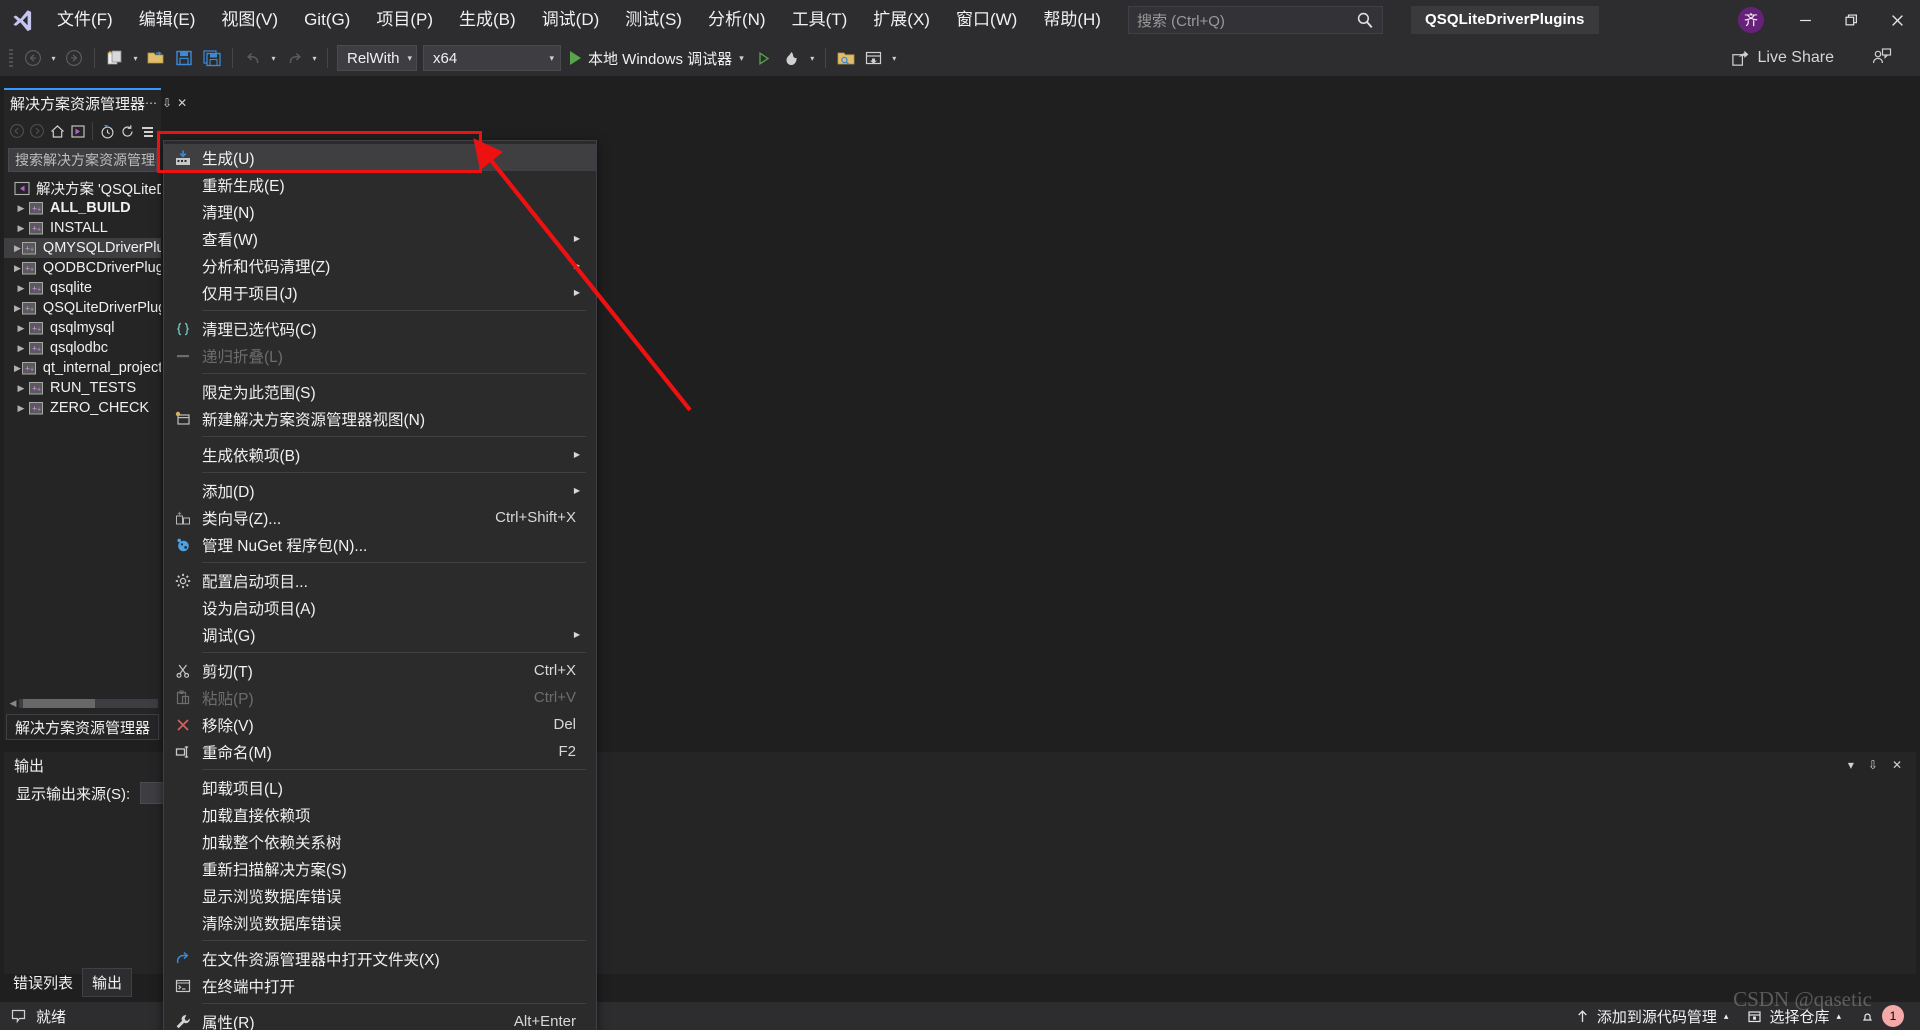 This screenshot has height=1030, width=1920. Describe the element at coordinates (151, 103) in the screenshot. I see `more-icon: ⋯` at that location.